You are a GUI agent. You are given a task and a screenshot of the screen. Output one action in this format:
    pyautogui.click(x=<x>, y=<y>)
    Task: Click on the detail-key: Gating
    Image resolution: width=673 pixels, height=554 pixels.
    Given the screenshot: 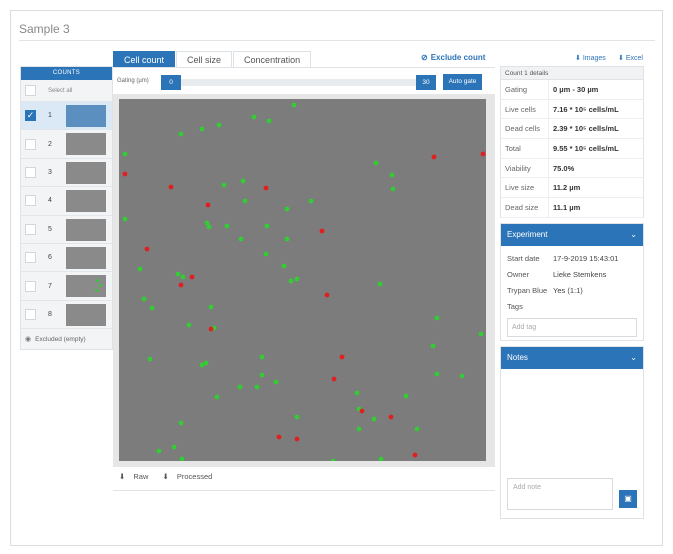 What is the action you would take?
    pyautogui.click(x=525, y=89)
    